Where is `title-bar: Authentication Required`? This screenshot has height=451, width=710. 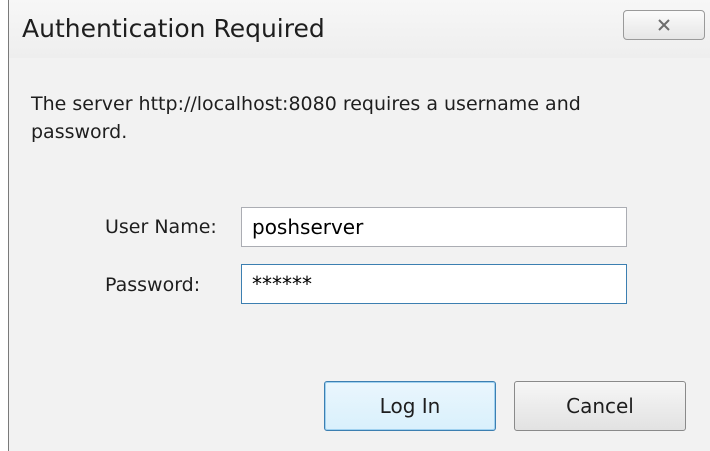 title-bar: Authentication Required is located at coordinates (359, 29).